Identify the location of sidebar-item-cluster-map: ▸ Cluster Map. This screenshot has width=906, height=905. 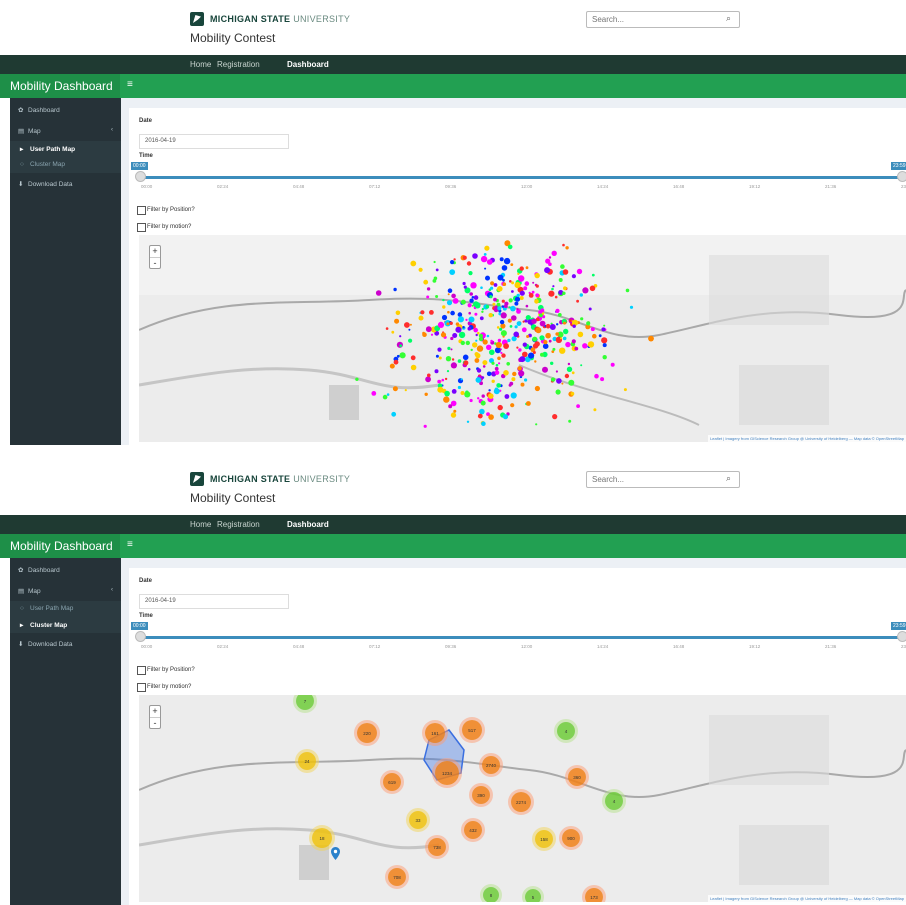
(65, 625).